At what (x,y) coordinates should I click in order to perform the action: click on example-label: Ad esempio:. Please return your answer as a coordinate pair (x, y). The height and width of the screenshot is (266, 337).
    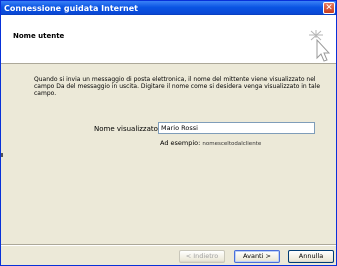
    Looking at the image, I should click on (180, 143).